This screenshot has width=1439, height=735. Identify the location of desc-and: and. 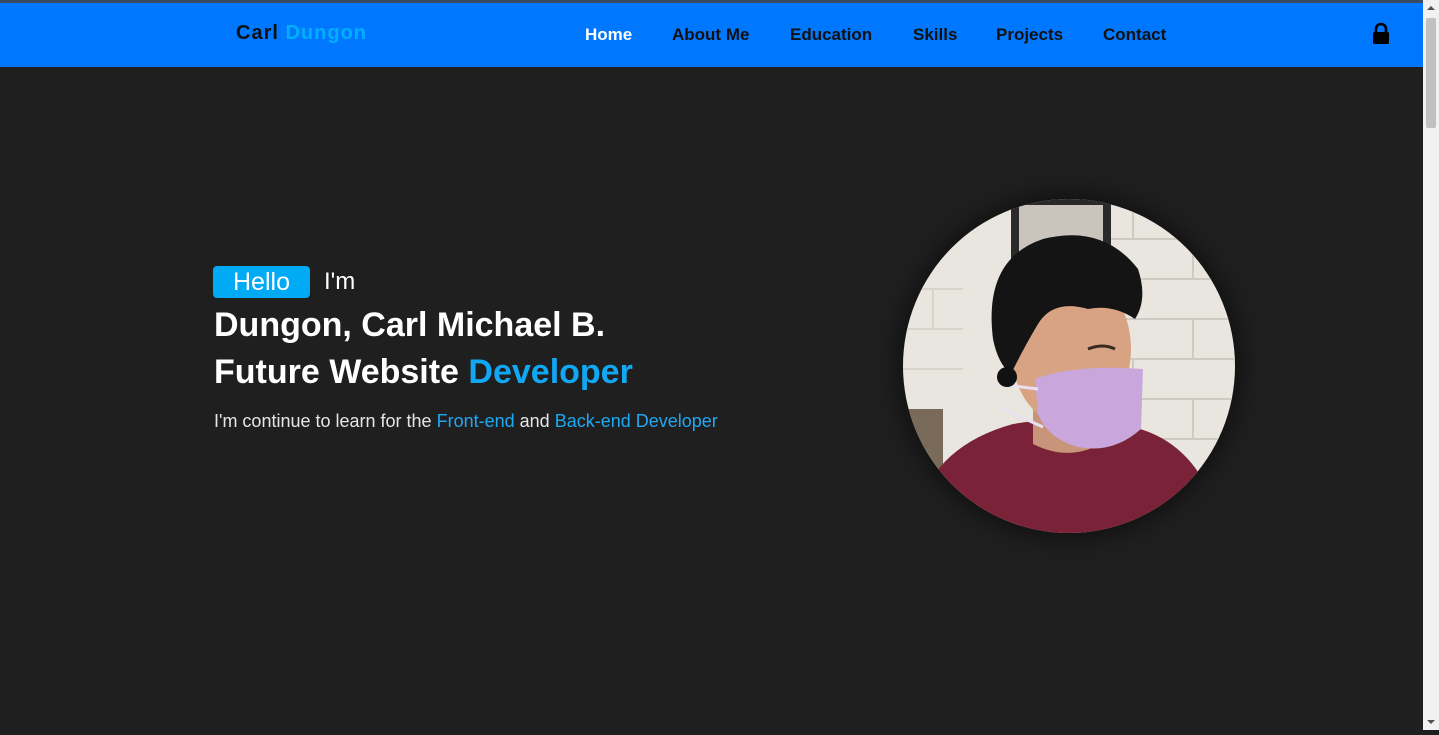
(534, 421).